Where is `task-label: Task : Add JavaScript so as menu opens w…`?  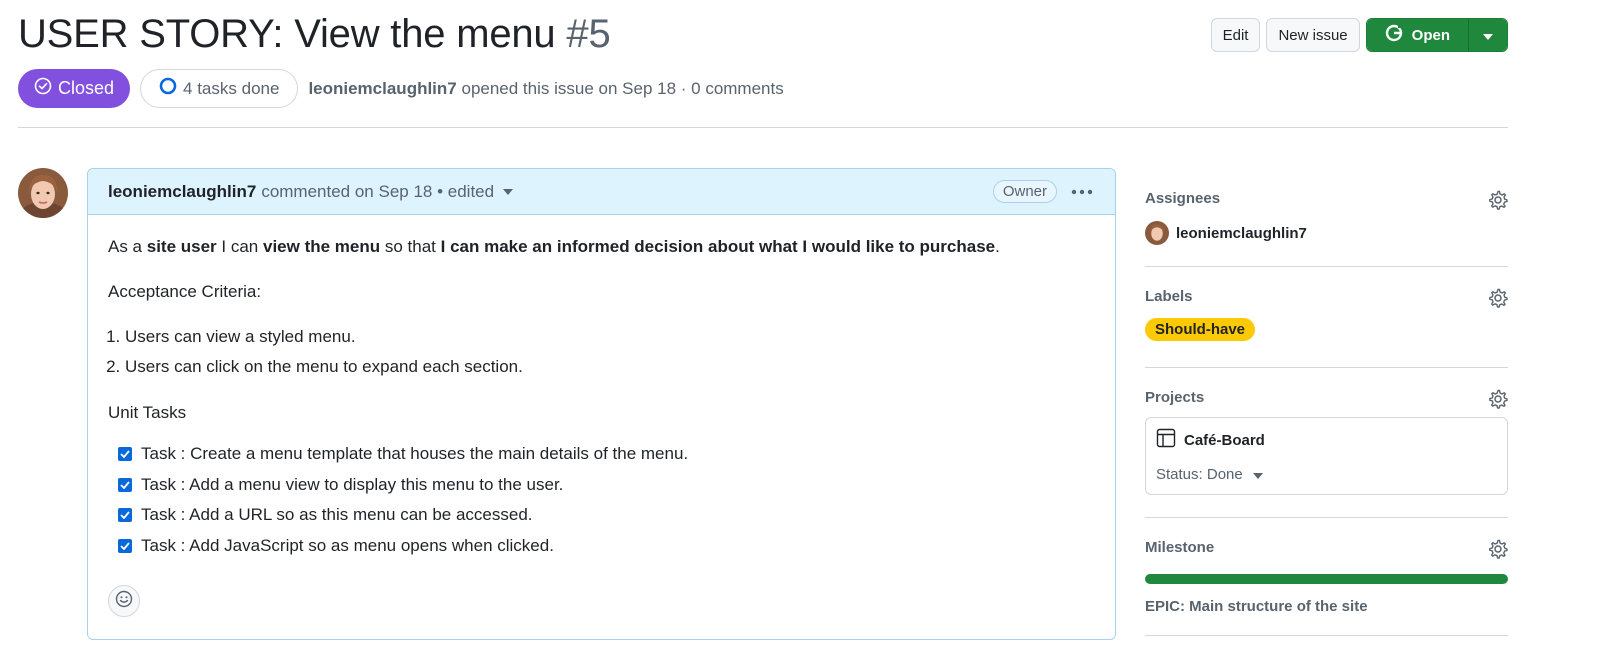
task-label: Task : Add JavaScript so as menu opens w… is located at coordinates (347, 545).